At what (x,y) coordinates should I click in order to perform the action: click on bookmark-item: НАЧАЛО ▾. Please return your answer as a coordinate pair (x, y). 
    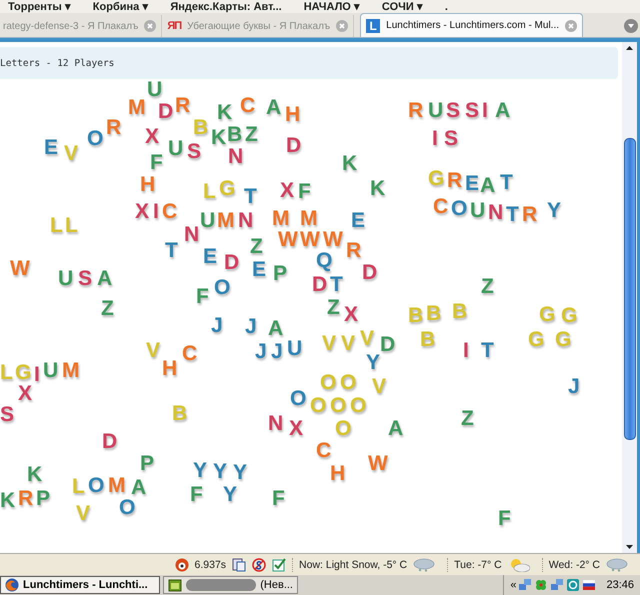
    Looking at the image, I should click on (332, 7).